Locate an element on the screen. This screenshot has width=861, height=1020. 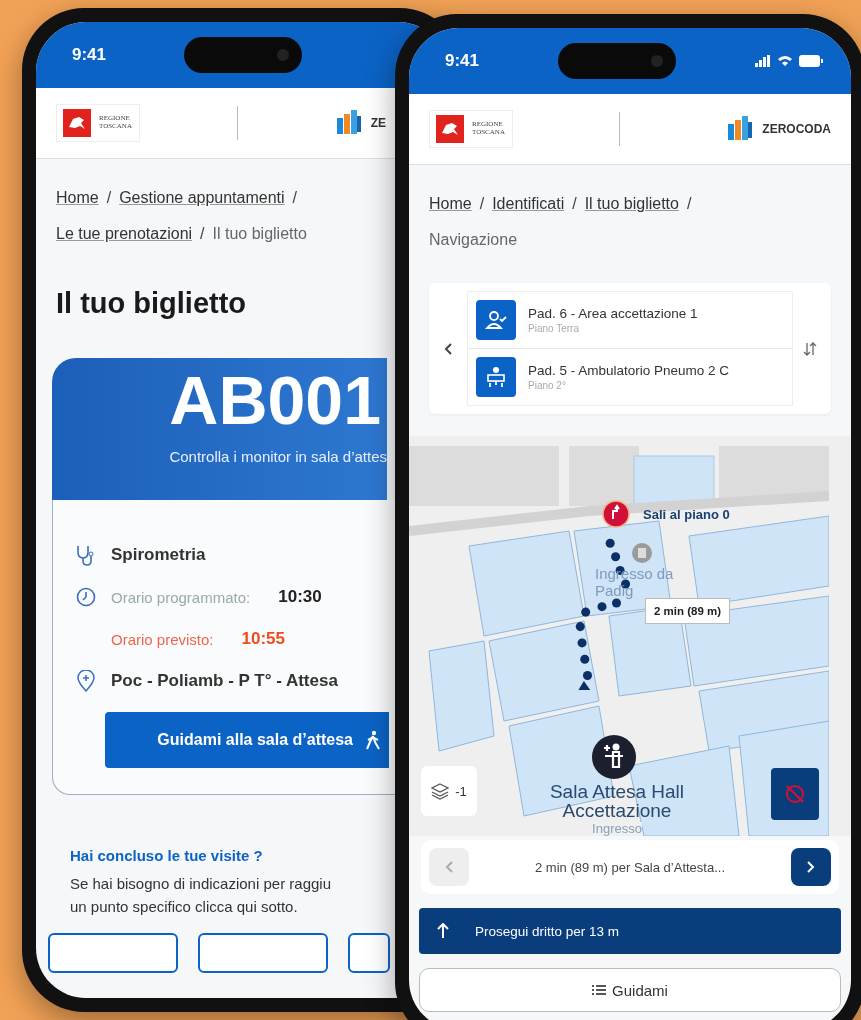
floor-button: -1 is located at coordinates (449, 791).